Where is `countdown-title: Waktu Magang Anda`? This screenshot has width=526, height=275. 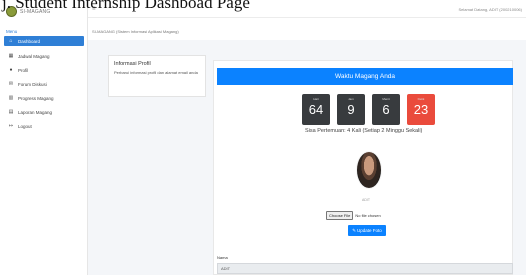
countdown-title: Waktu Magang Anda is located at coordinates (365, 76).